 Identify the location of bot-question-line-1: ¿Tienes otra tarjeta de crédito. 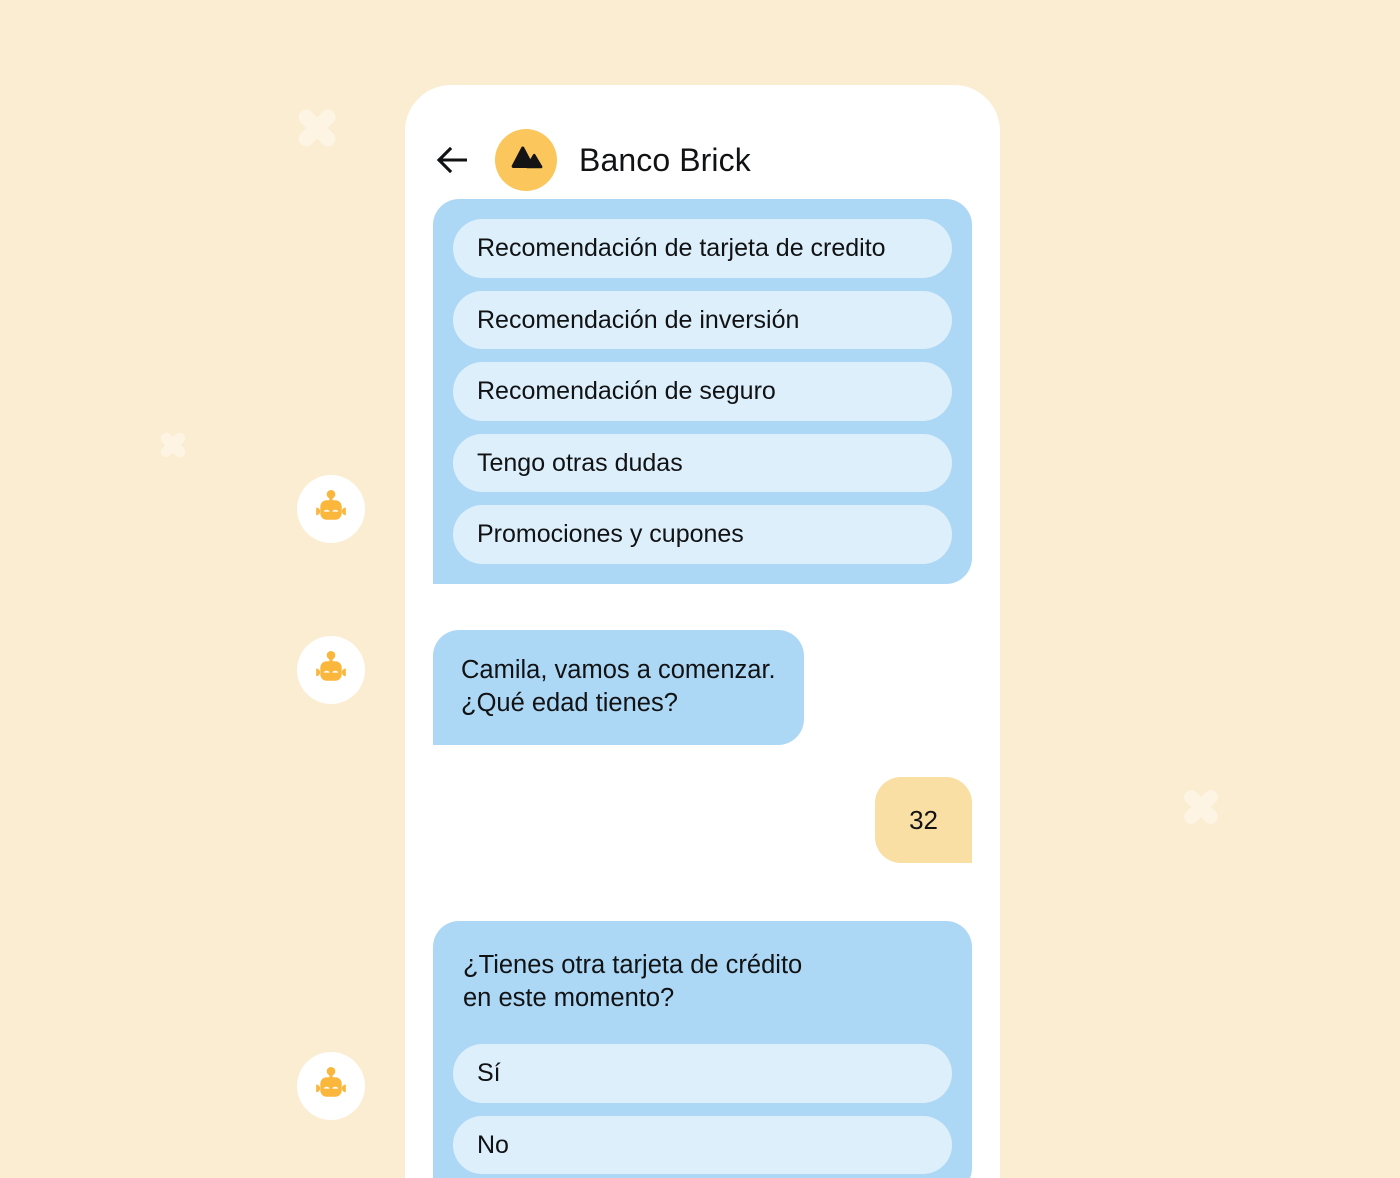
(633, 965).